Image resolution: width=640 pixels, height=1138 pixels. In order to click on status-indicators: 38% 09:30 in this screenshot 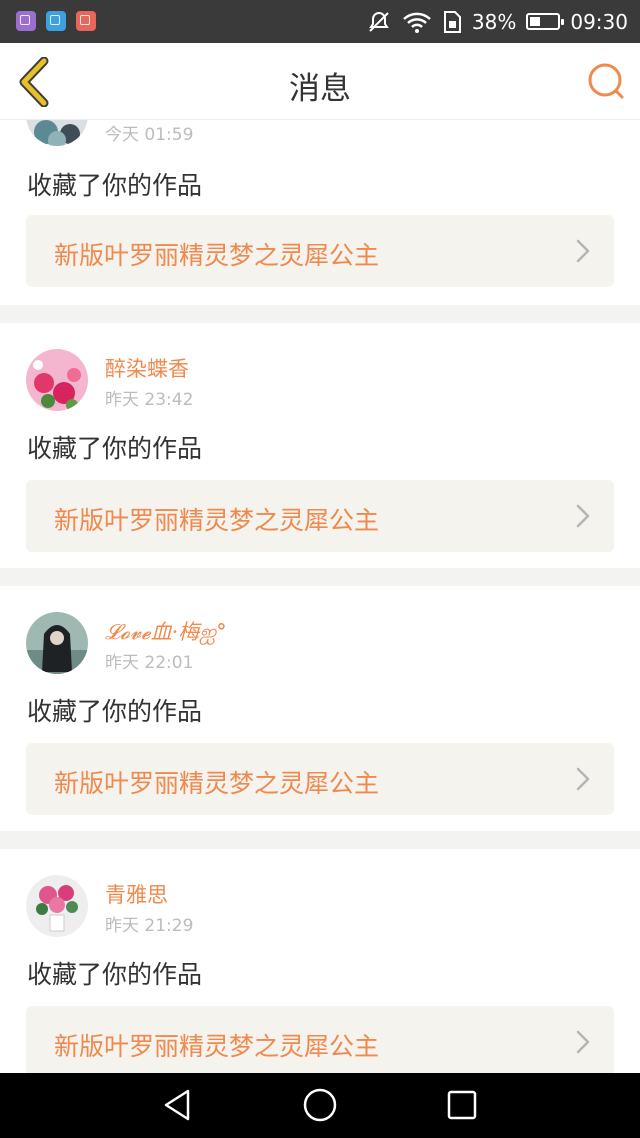, I will do `click(497, 21)`.